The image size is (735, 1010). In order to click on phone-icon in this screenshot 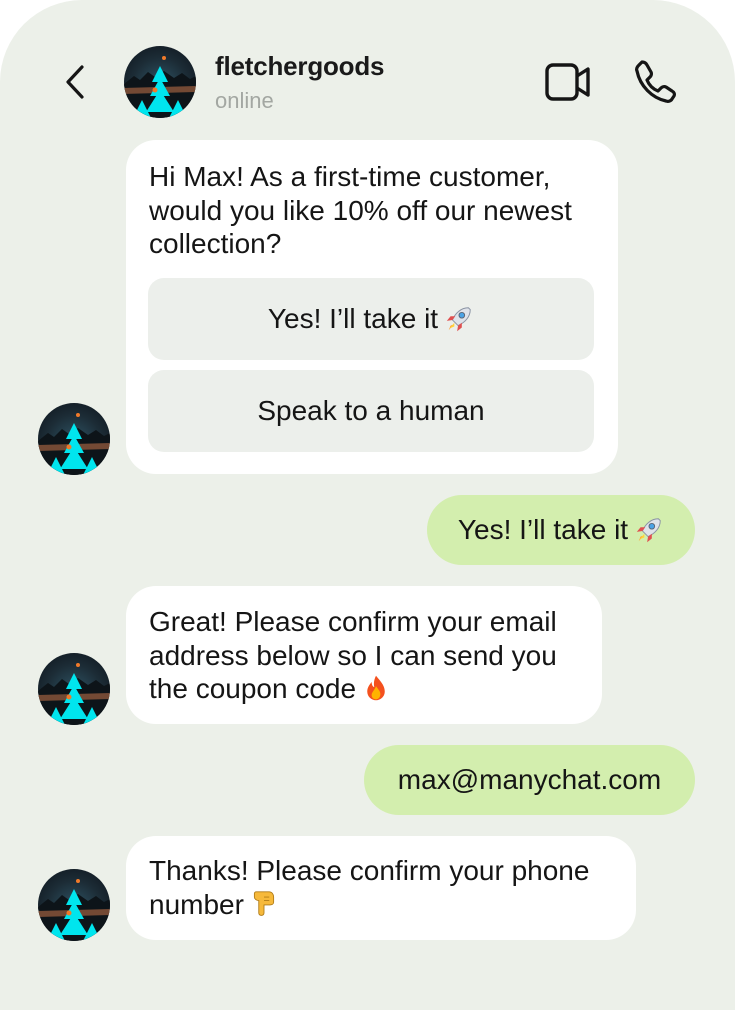, I will do `click(655, 81)`.